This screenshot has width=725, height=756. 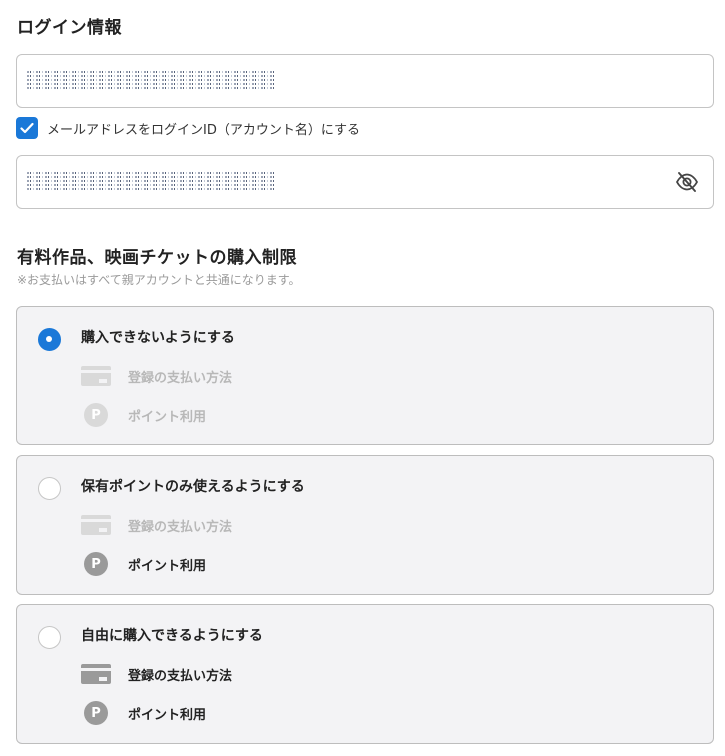 What do you see at coordinates (49, 339) in the screenshot?
I see `radio-no-purchase` at bounding box center [49, 339].